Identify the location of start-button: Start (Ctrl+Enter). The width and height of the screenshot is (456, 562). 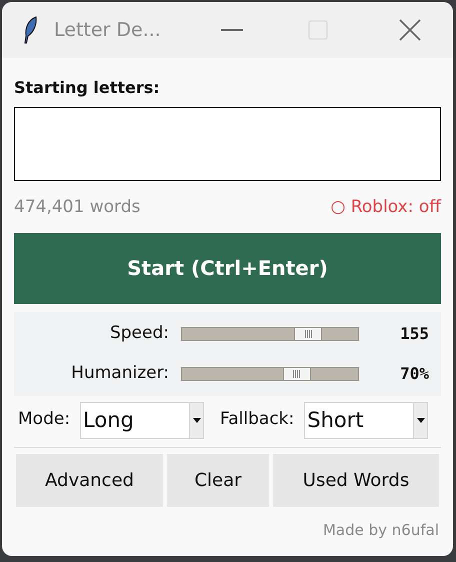
(227, 268).